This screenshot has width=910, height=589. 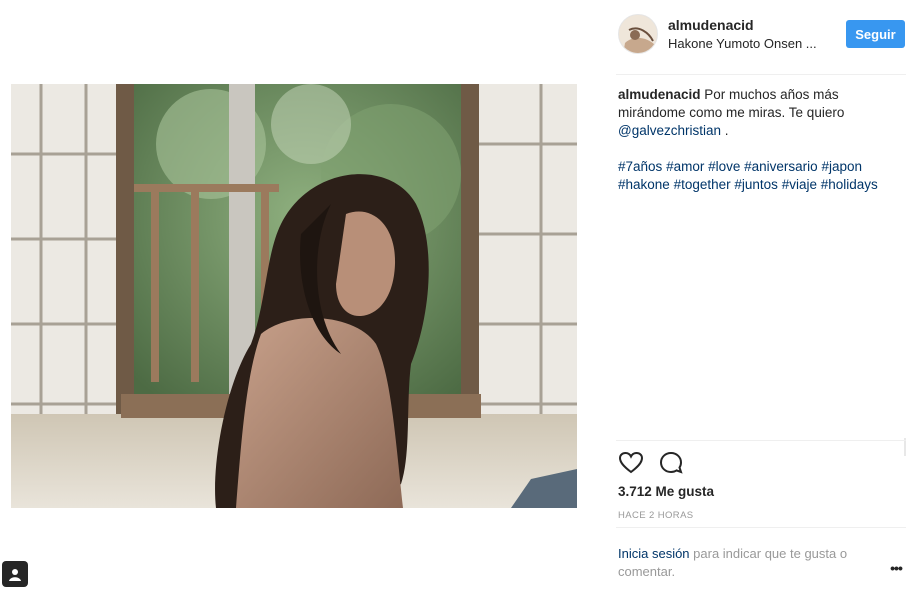 I want to click on caption-username: almudenacid, so click(x=659, y=94).